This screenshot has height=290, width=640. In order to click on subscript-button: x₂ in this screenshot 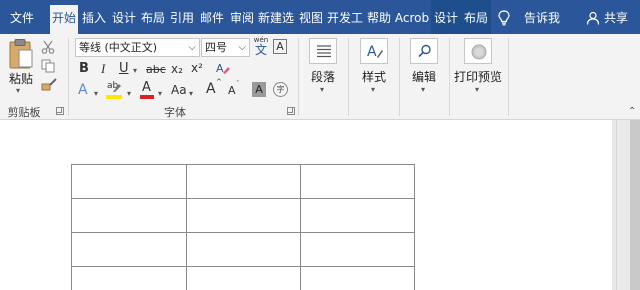, I will do `click(177, 69)`.